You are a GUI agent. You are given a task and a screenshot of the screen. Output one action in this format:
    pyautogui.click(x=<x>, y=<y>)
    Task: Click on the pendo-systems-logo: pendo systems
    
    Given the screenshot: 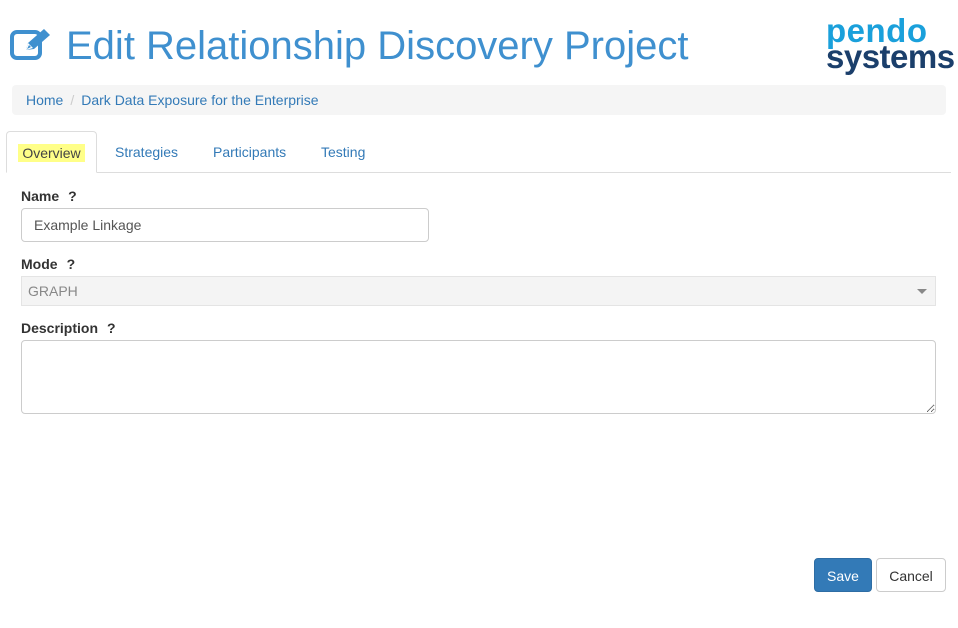 What is the action you would take?
    pyautogui.click(x=889, y=44)
    